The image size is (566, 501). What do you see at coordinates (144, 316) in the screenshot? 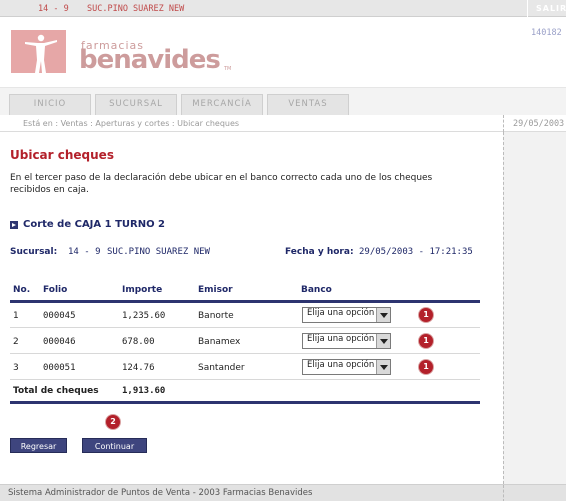
I see `row-importe: 1,235.60` at bounding box center [144, 316].